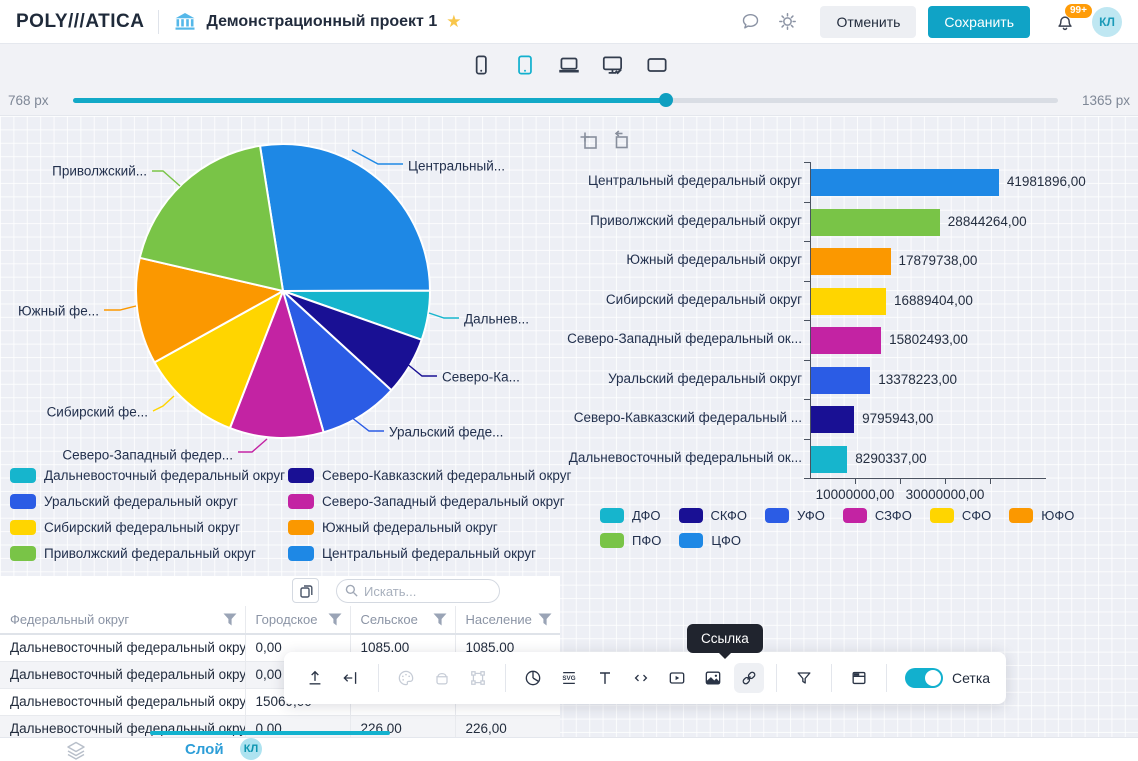 This screenshot has width=1138, height=761. What do you see at coordinates (859, 678) in the screenshot?
I see `window-layout-button` at bounding box center [859, 678].